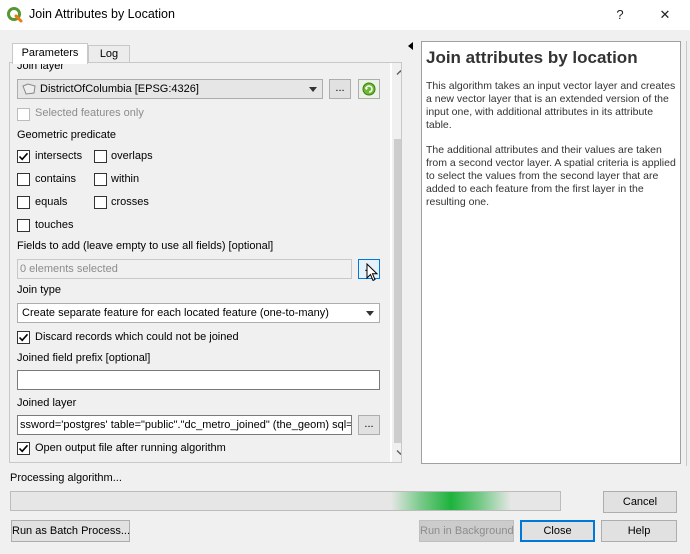 Image resolution: width=690 pixels, height=554 pixels. Describe the element at coordinates (54, 225) in the screenshot. I see `touches-label: touches` at that location.